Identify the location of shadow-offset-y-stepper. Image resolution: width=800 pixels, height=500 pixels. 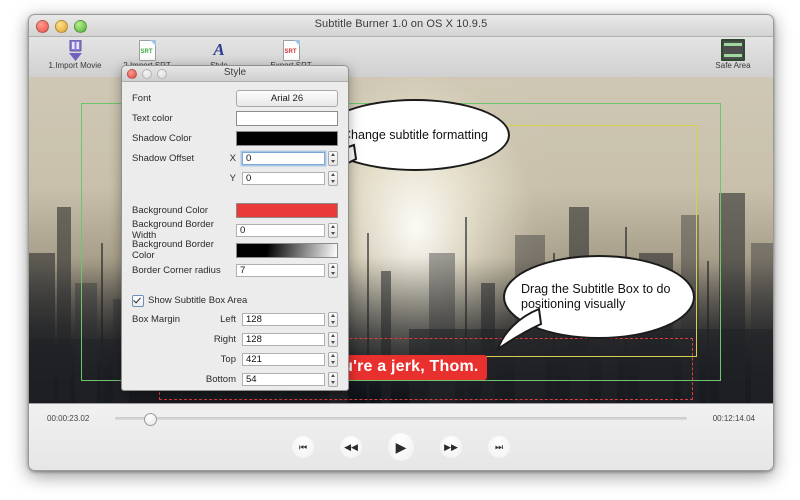
(333, 178).